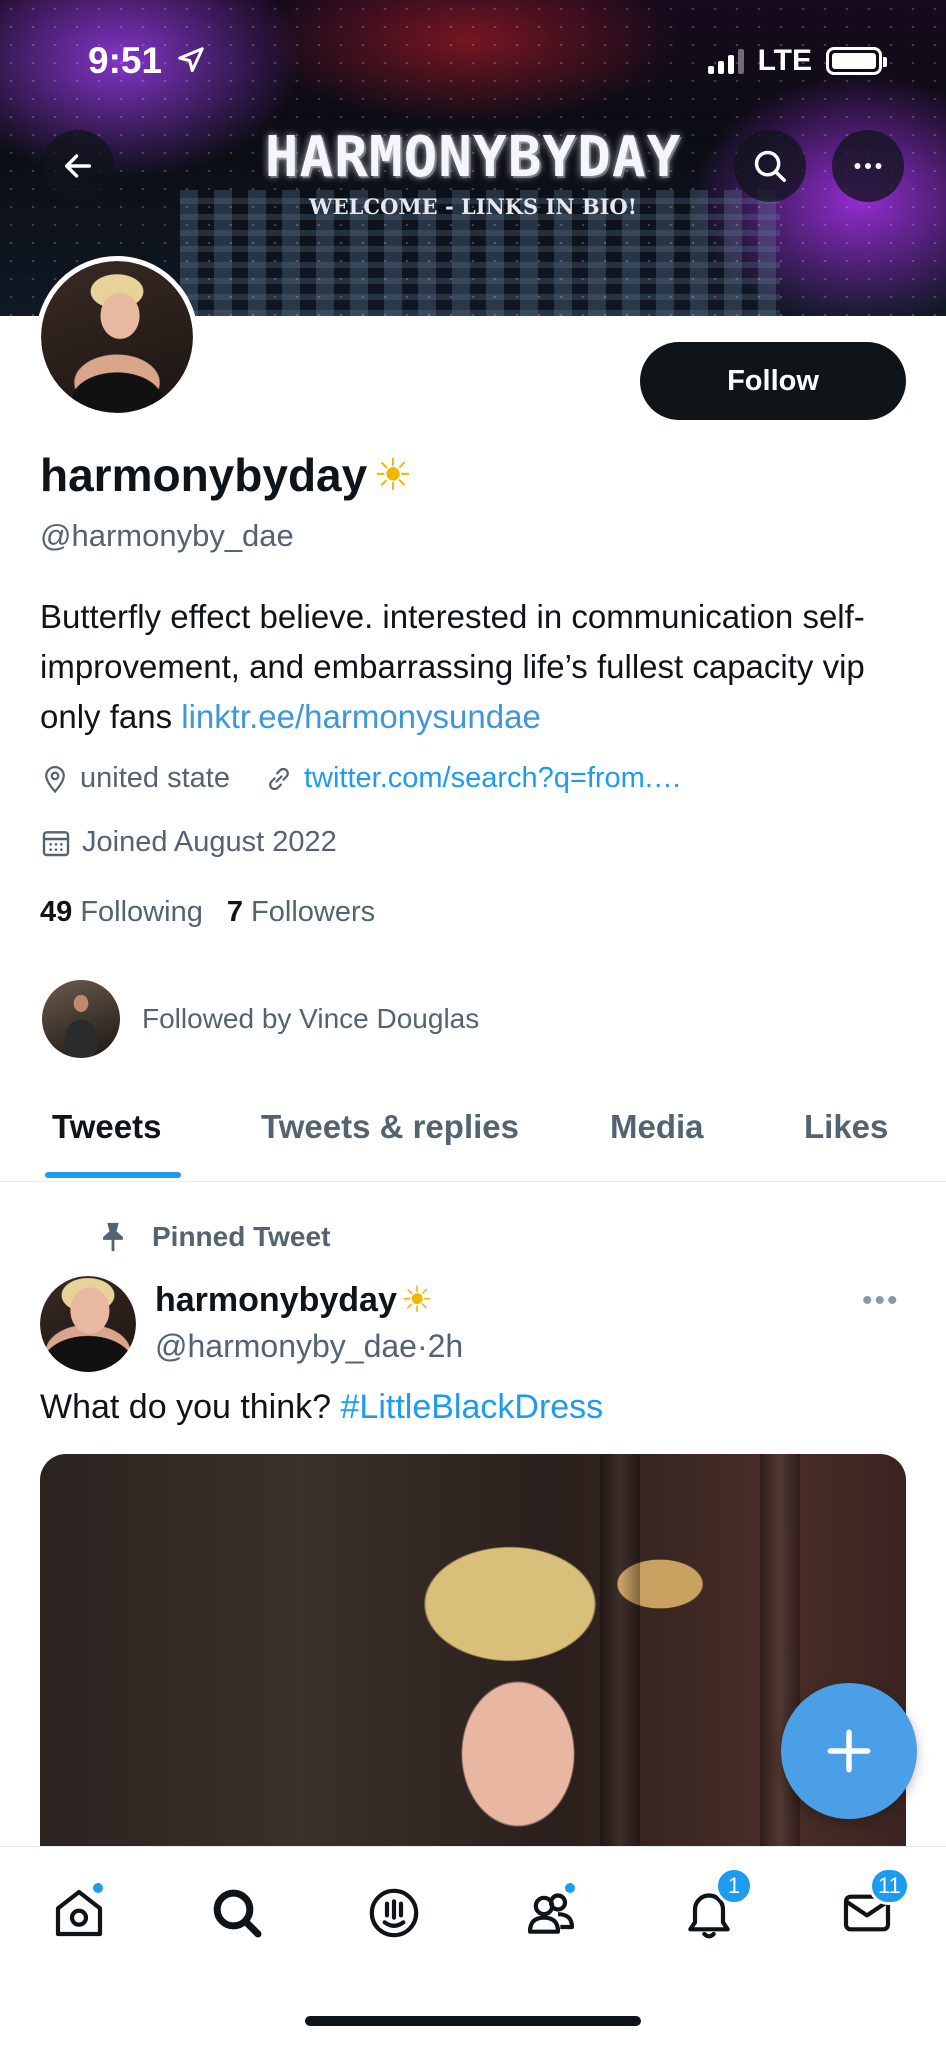  I want to click on status-indicators: LTE, so click(797, 61).